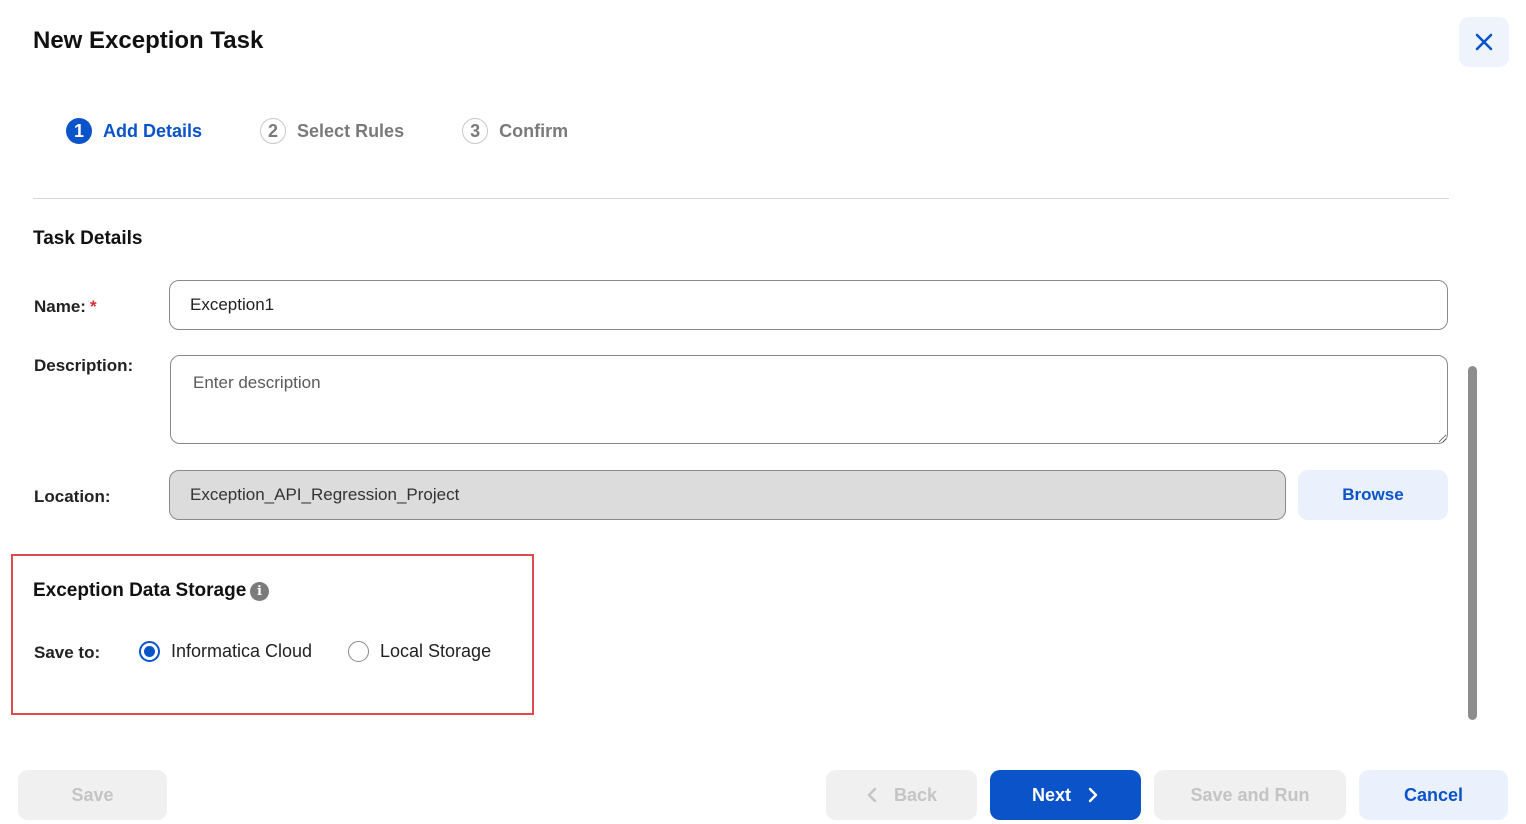  What do you see at coordinates (153, 130) in the screenshot?
I see `step-label: Add Details` at bounding box center [153, 130].